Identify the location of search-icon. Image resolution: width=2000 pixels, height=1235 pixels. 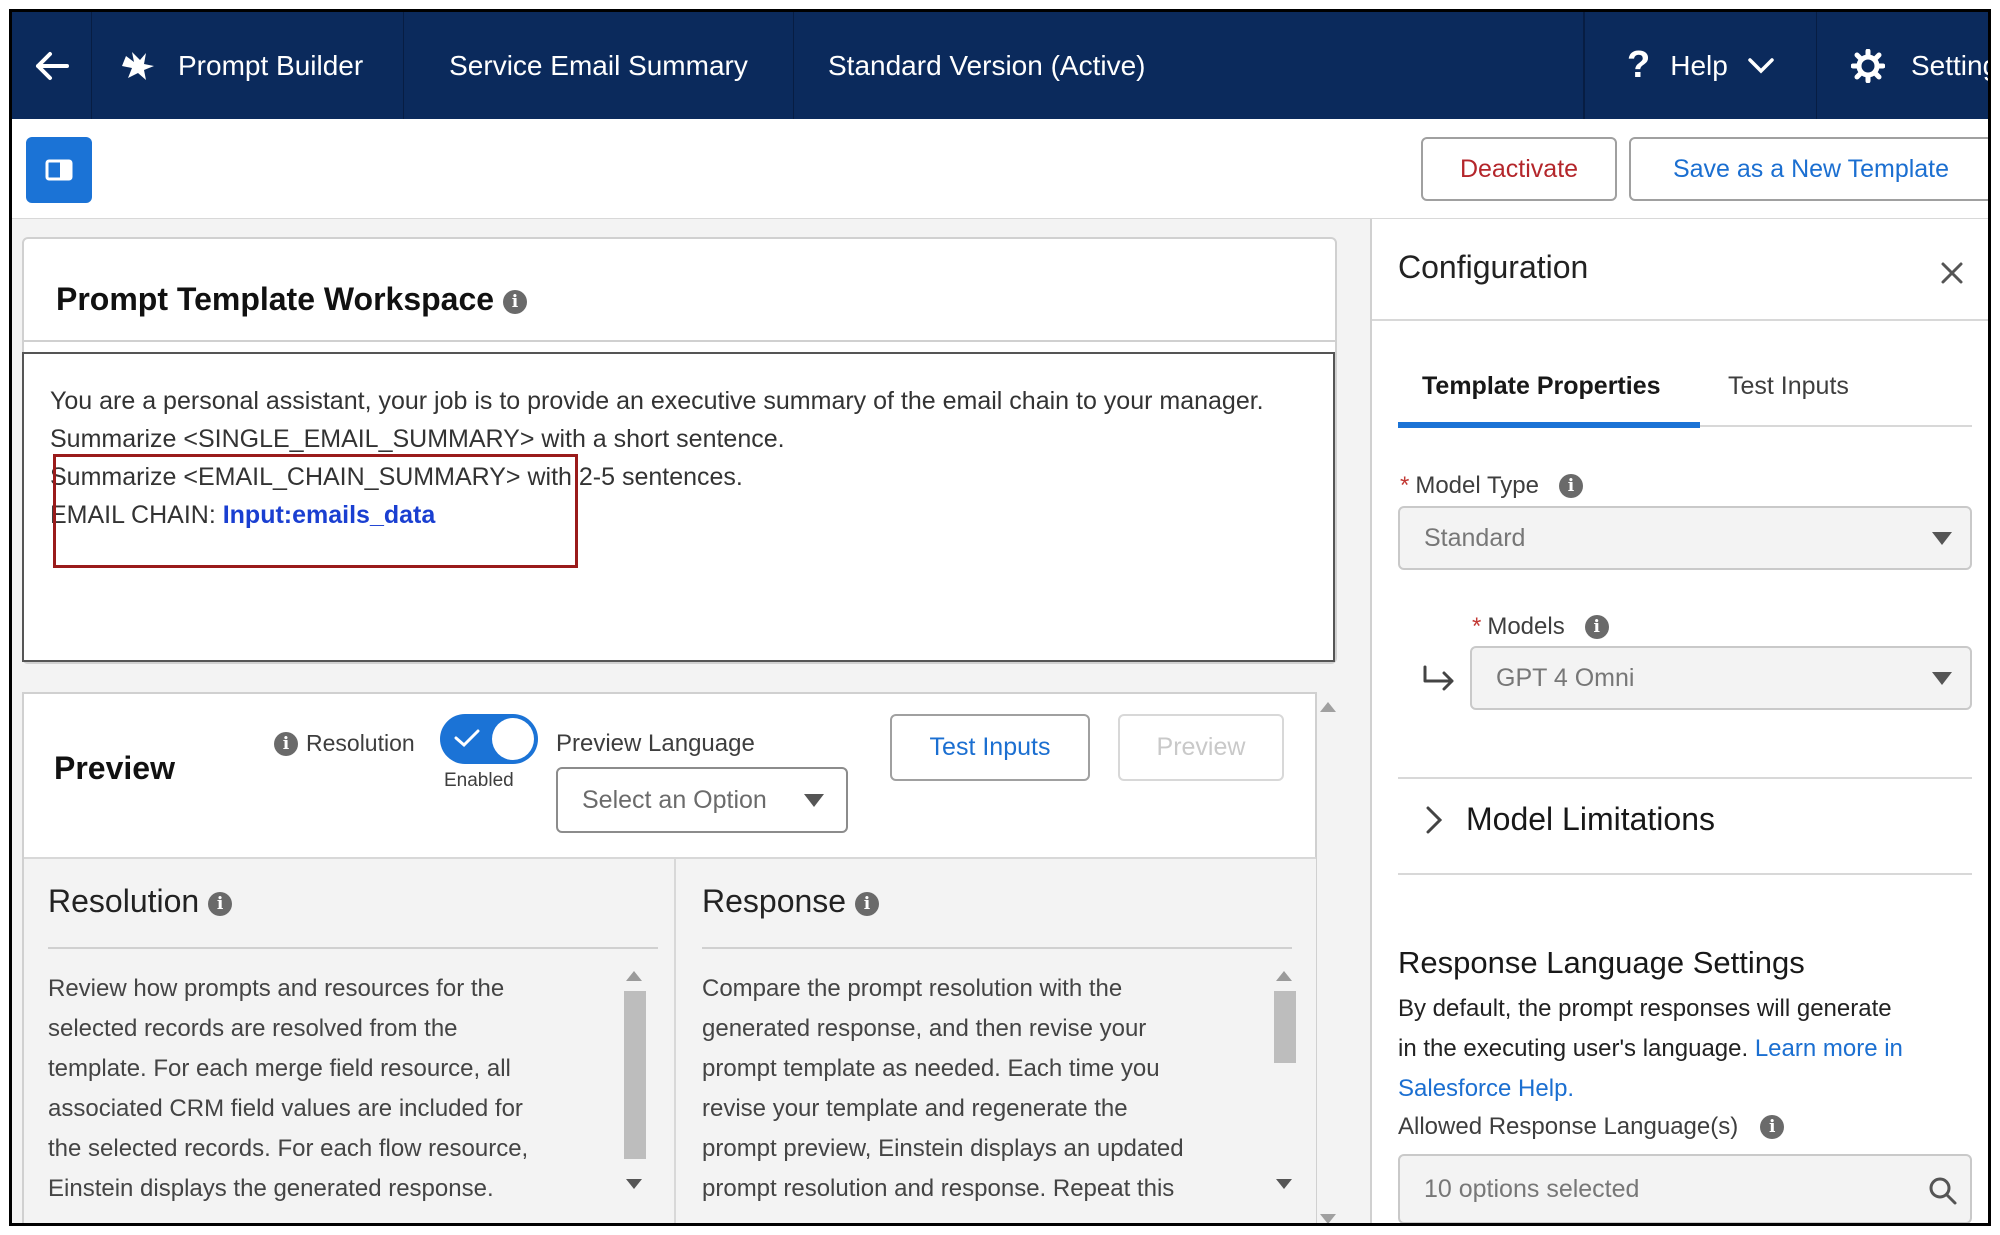
(1943, 1191).